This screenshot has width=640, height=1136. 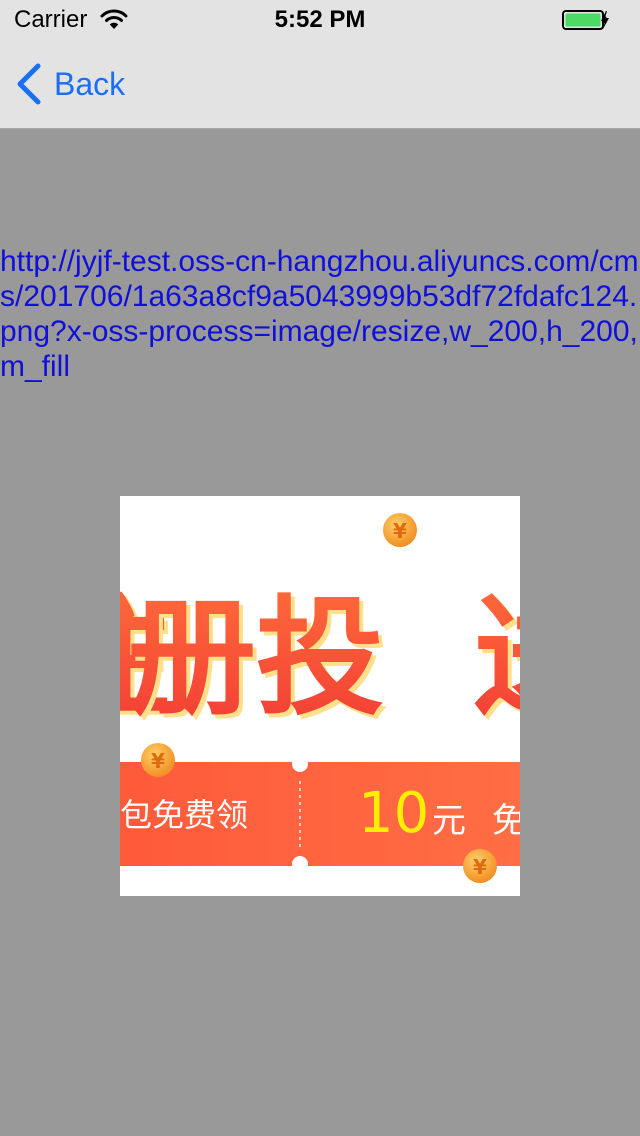 I want to click on clock: 5:52 PM, so click(x=320, y=19).